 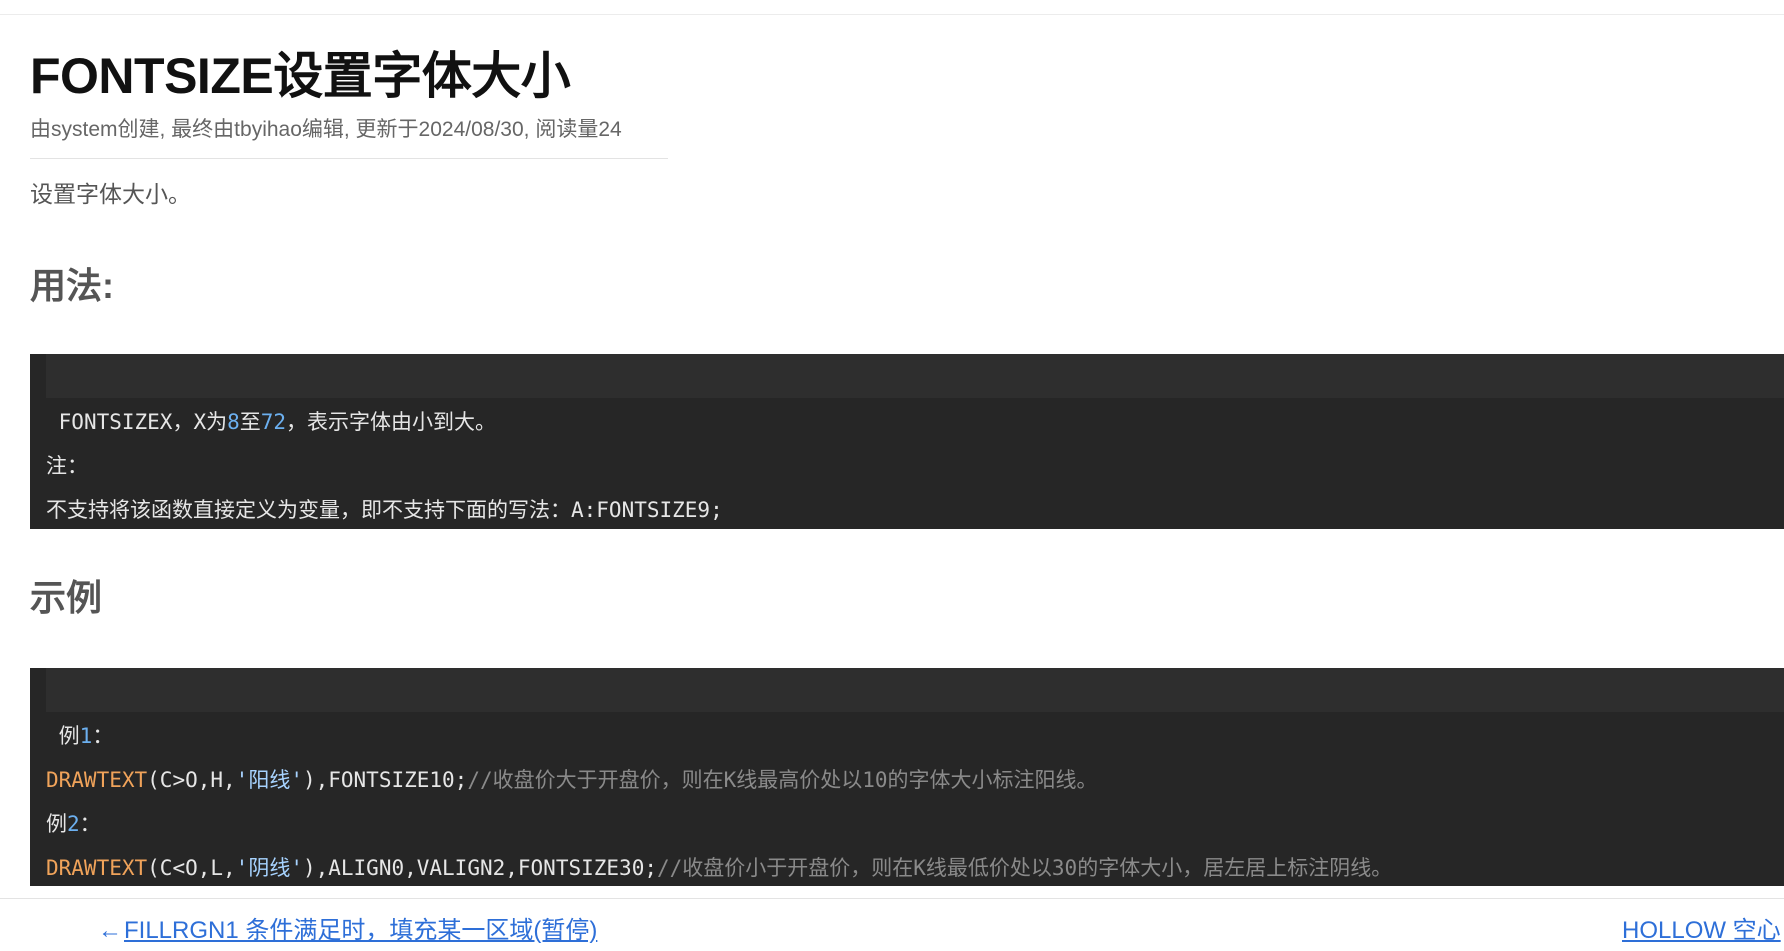 I want to click on arrow-left-icon: ←, so click(x=110, y=930).